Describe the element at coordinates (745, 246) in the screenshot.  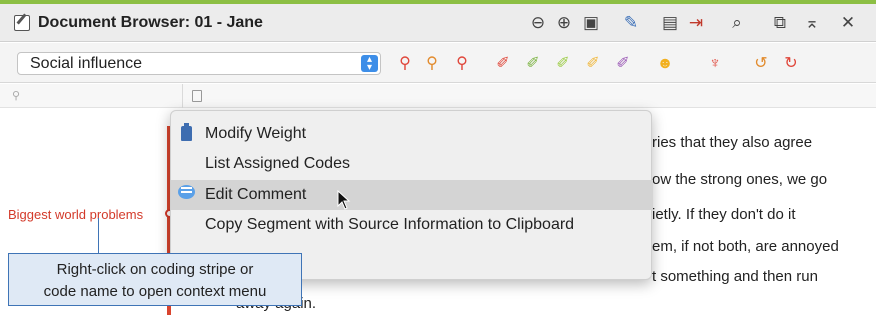
I see `document-line: em, if not both, are annoyed` at that location.